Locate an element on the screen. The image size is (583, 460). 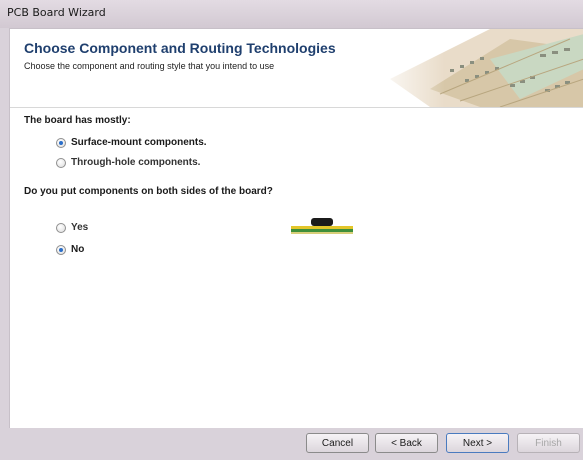
both-sides-no-label: No is located at coordinates (78, 249).